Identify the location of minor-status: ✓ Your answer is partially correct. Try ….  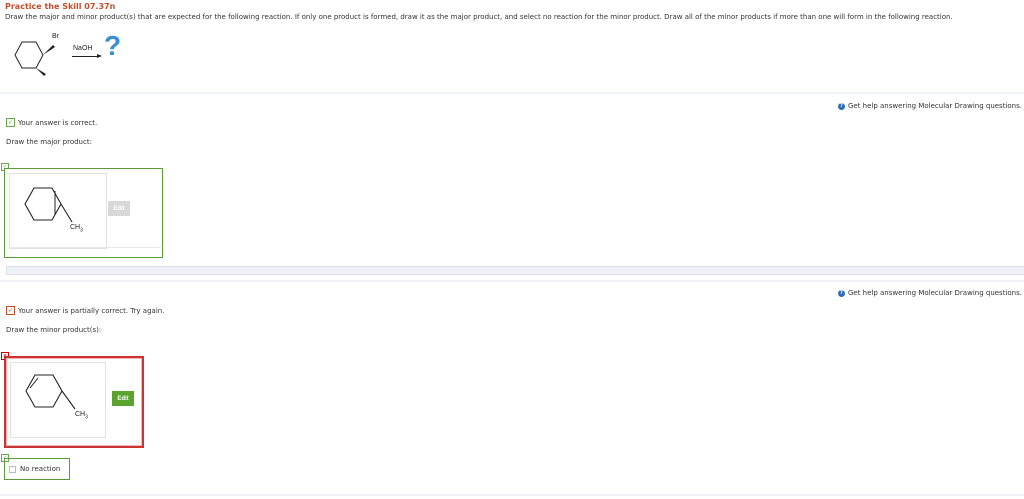
(85, 310).